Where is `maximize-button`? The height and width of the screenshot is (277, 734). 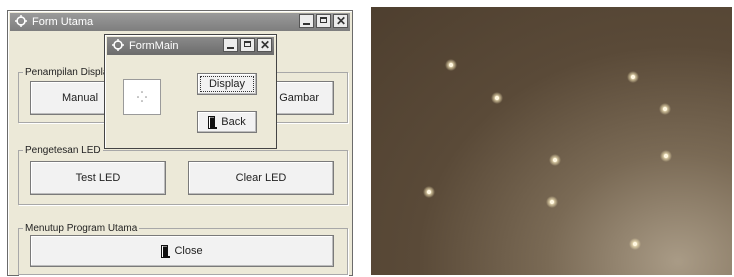
maximize-button is located at coordinates (323, 21).